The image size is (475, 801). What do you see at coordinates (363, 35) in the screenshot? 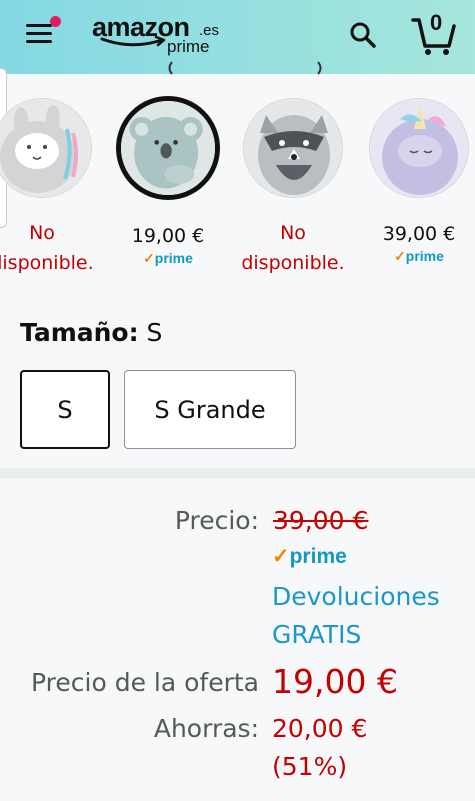
I see `search-icon` at bounding box center [363, 35].